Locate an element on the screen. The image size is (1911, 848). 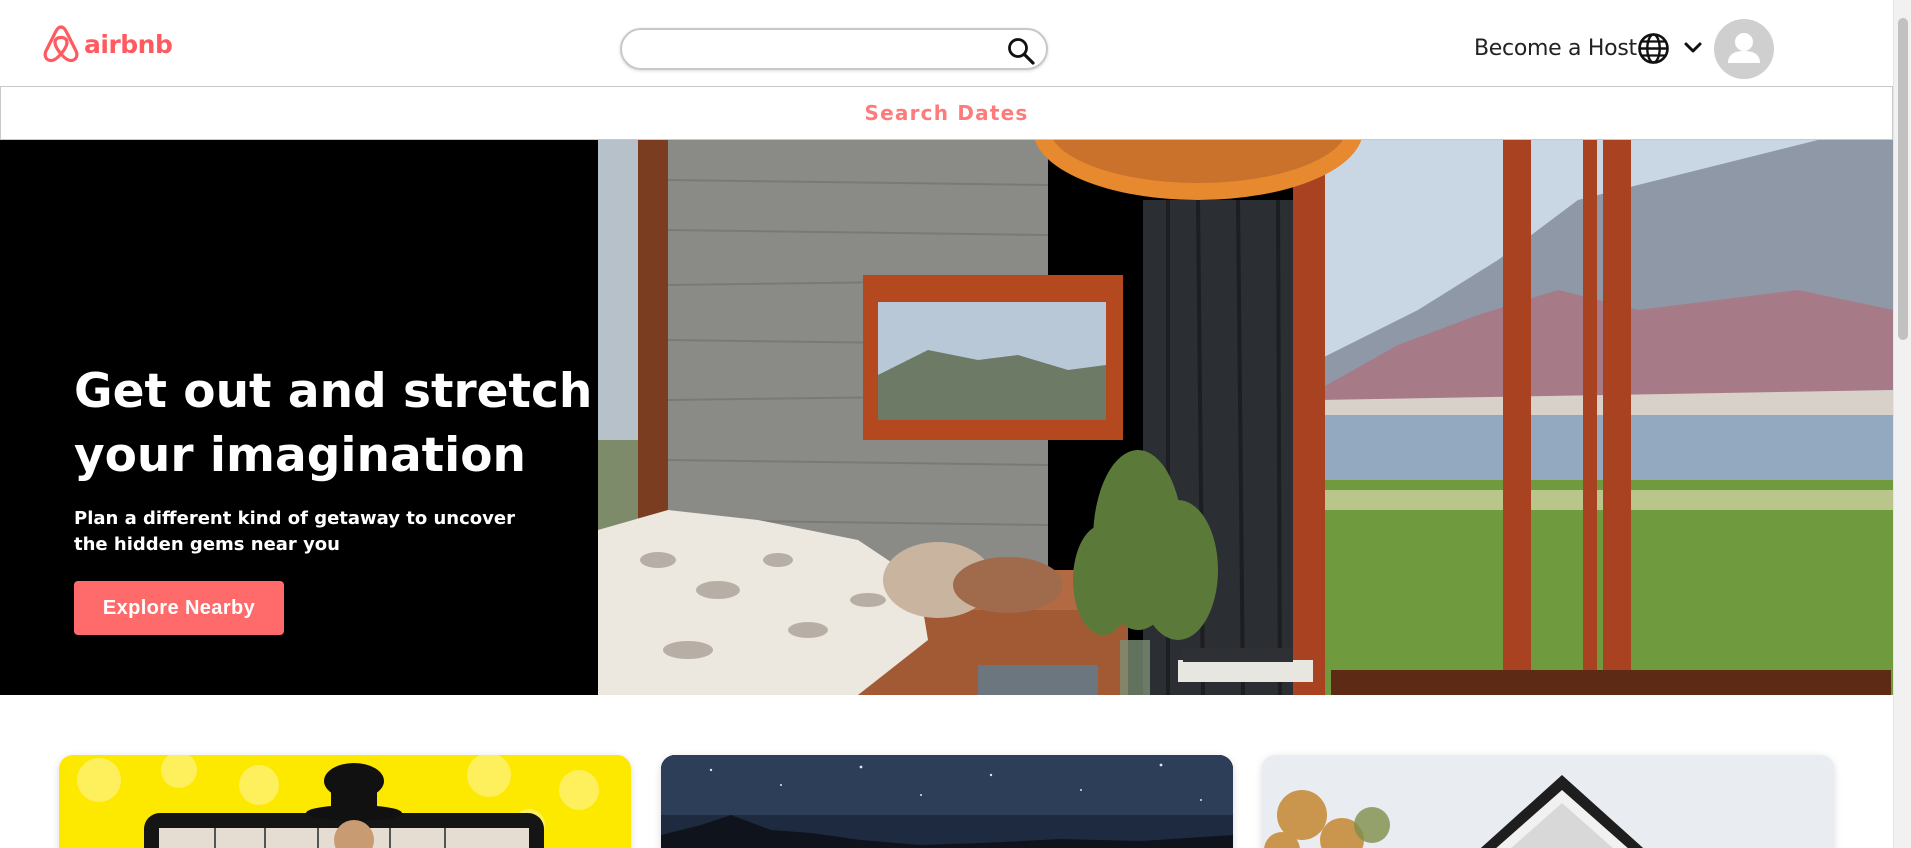
explore-nearby-button: Explore Nearby is located at coordinates (179, 608).